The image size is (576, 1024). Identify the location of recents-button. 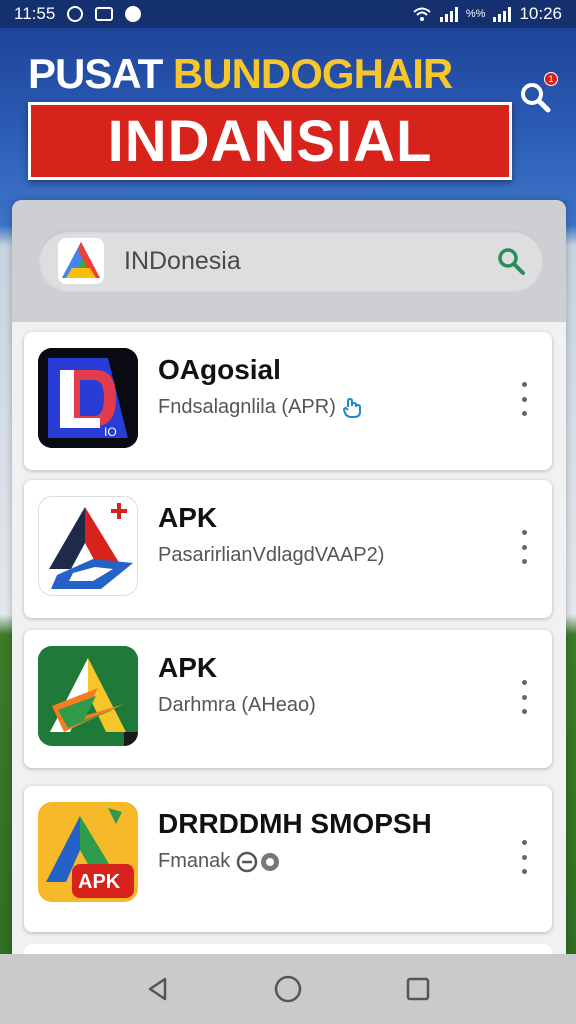
(418, 989).